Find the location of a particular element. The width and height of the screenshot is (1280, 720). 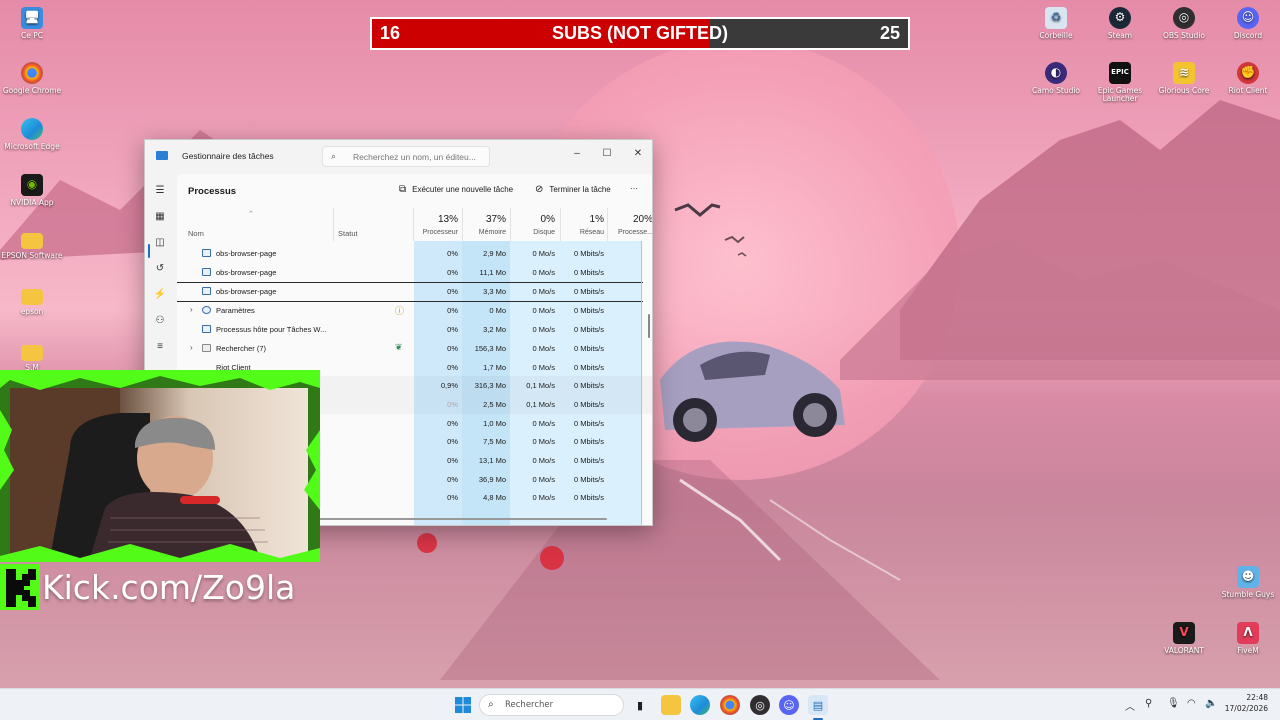

desktop-icon-discord: ☺ Discord is located at coordinates (1248, 23).